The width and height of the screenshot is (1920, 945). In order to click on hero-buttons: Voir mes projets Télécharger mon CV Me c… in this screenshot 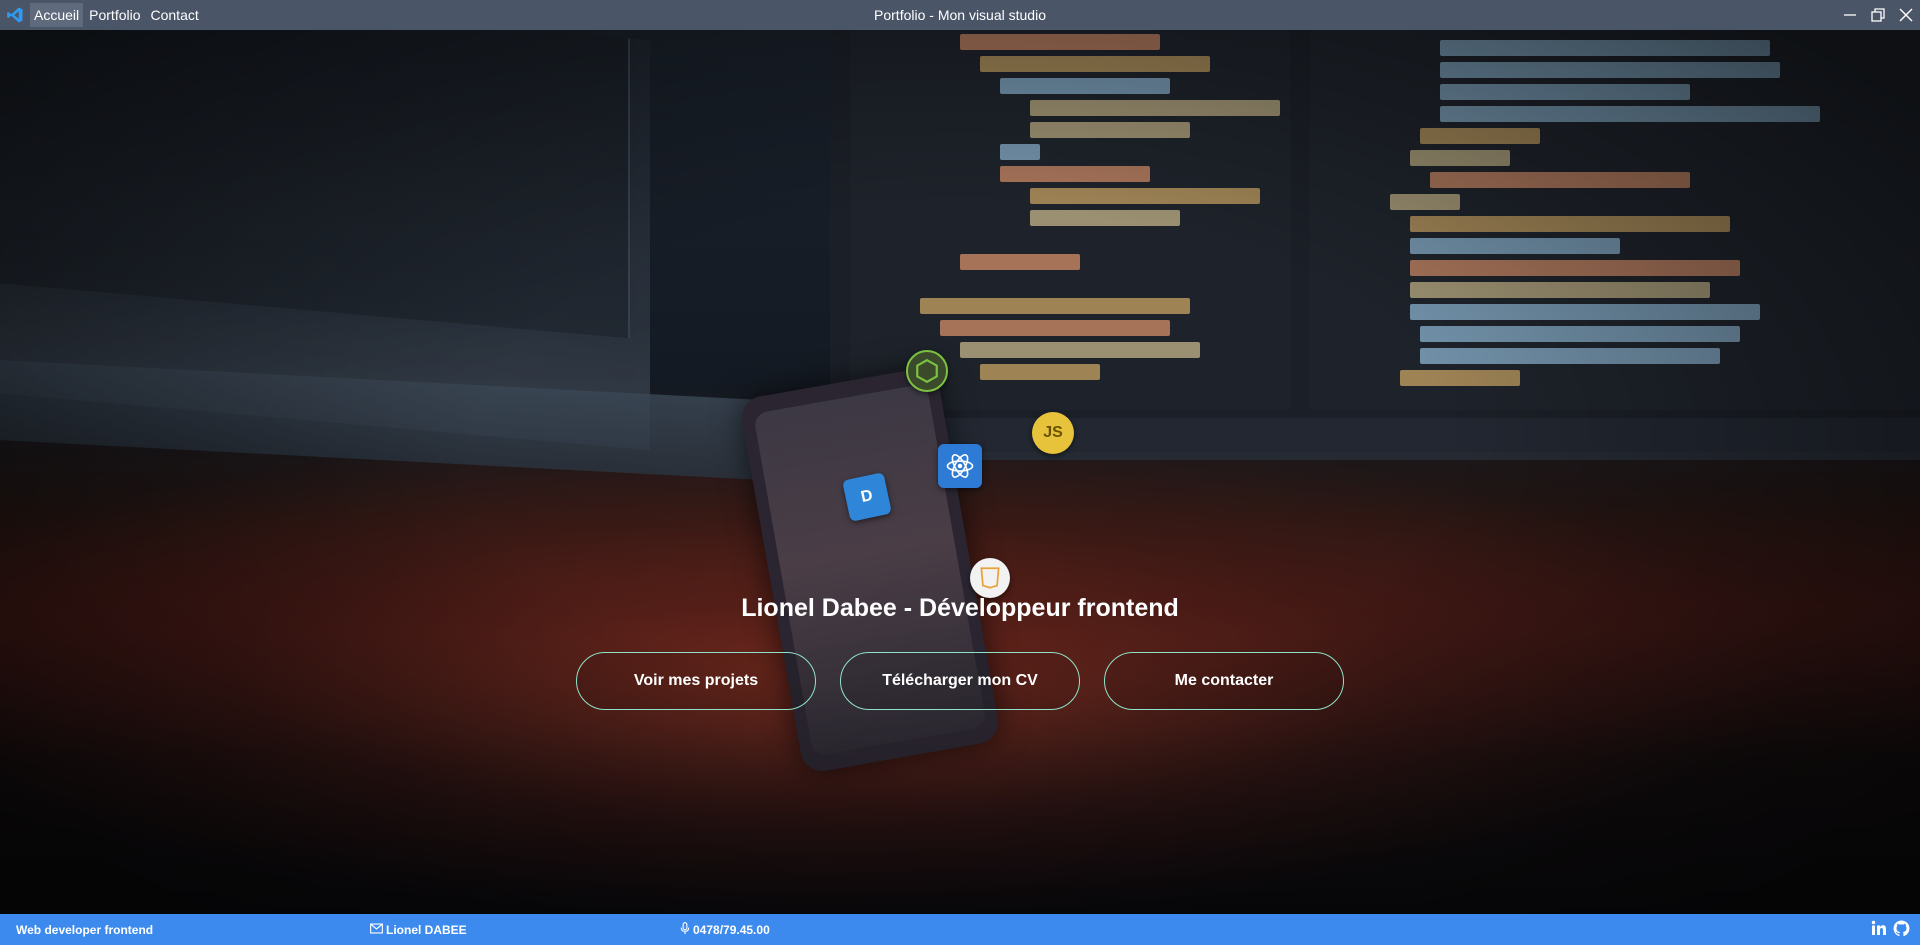, I will do `click(960, 681)`.